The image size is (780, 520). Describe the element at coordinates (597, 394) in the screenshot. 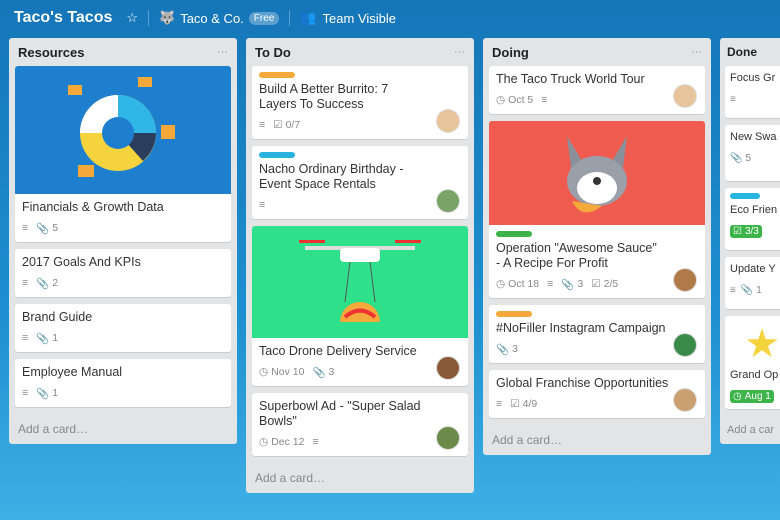

I see `card: Global Franchise Opportunities ≡ ☑ 4/9` at that location.